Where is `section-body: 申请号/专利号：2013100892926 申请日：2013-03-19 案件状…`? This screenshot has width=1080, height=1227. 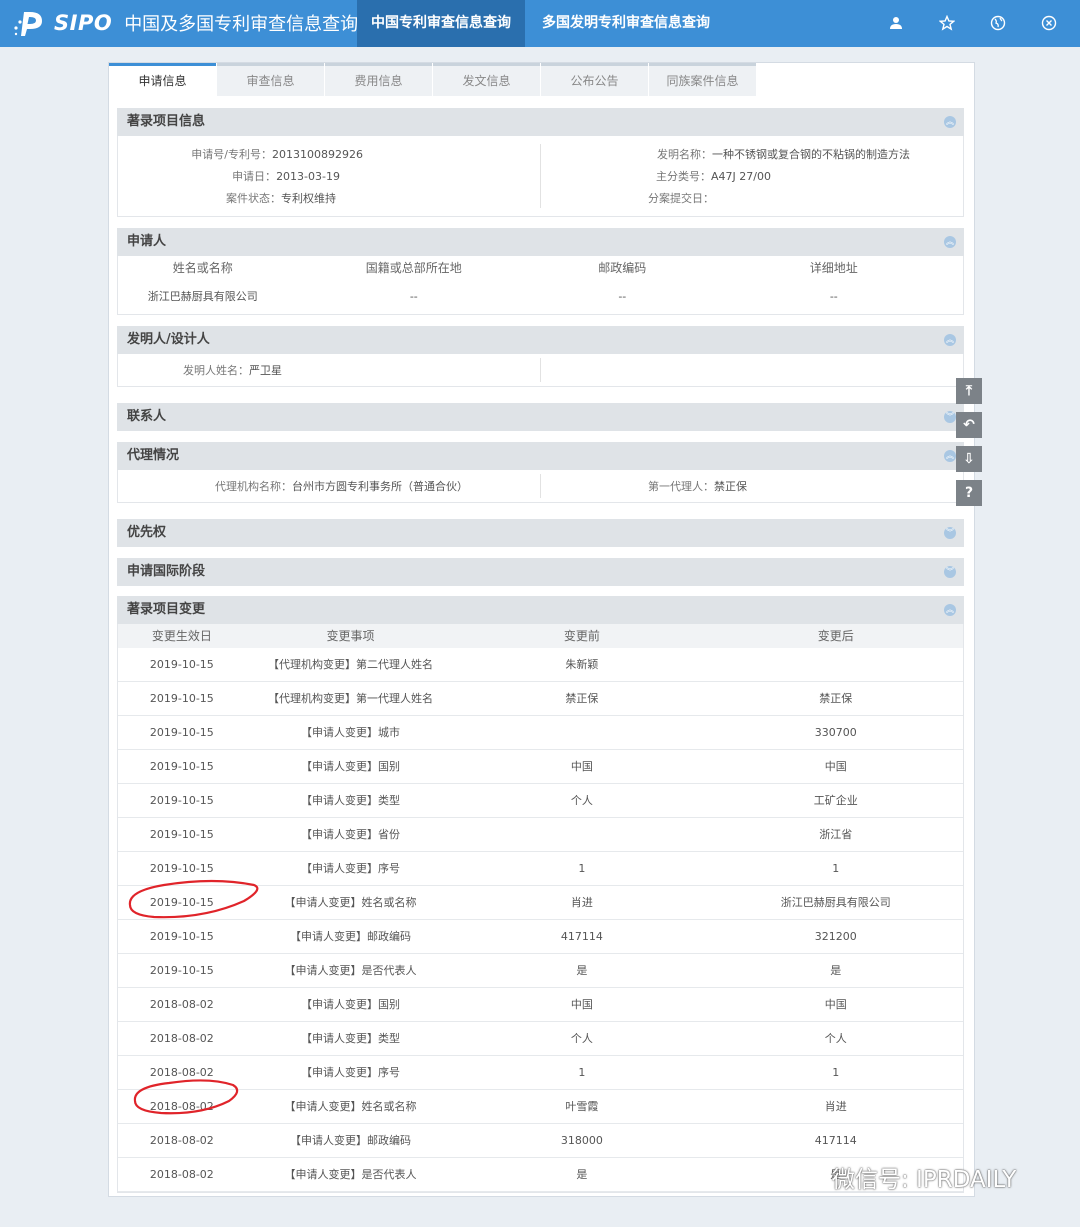 section-body: 申请号/专利号：2013100892926 申请日：2013-03-19 案件状… is located at coordinates (540, 176).